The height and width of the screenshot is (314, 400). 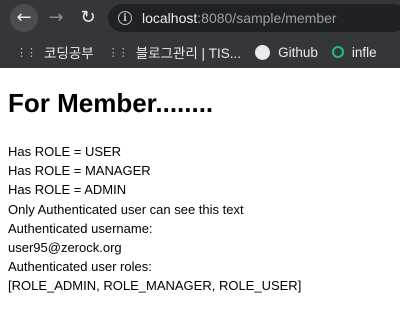 What do you see at coordinates (125, 18) in the screenshot?
I see `site-info-icon: i` at bounding box center [125, 18].